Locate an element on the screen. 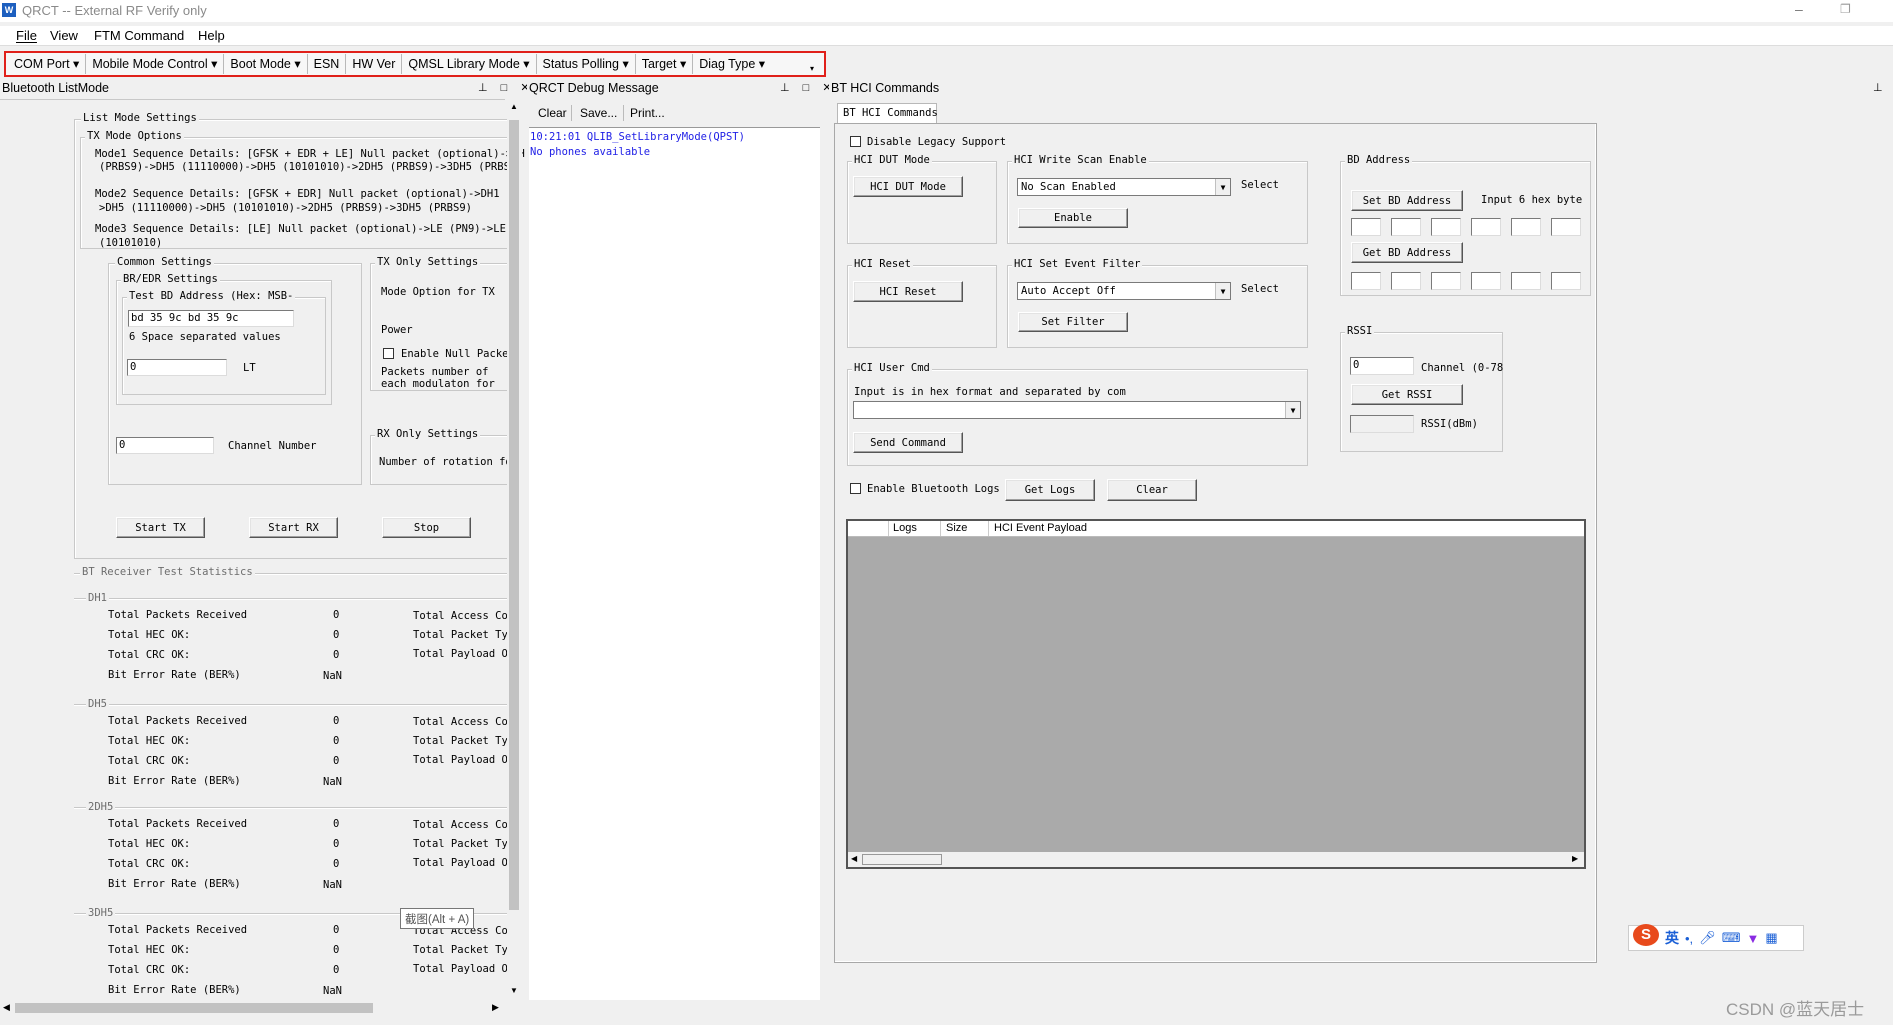 The height and width of the screenshot is (1025, 1893). minimize-icon: – is located at coordinates (1799, 9).